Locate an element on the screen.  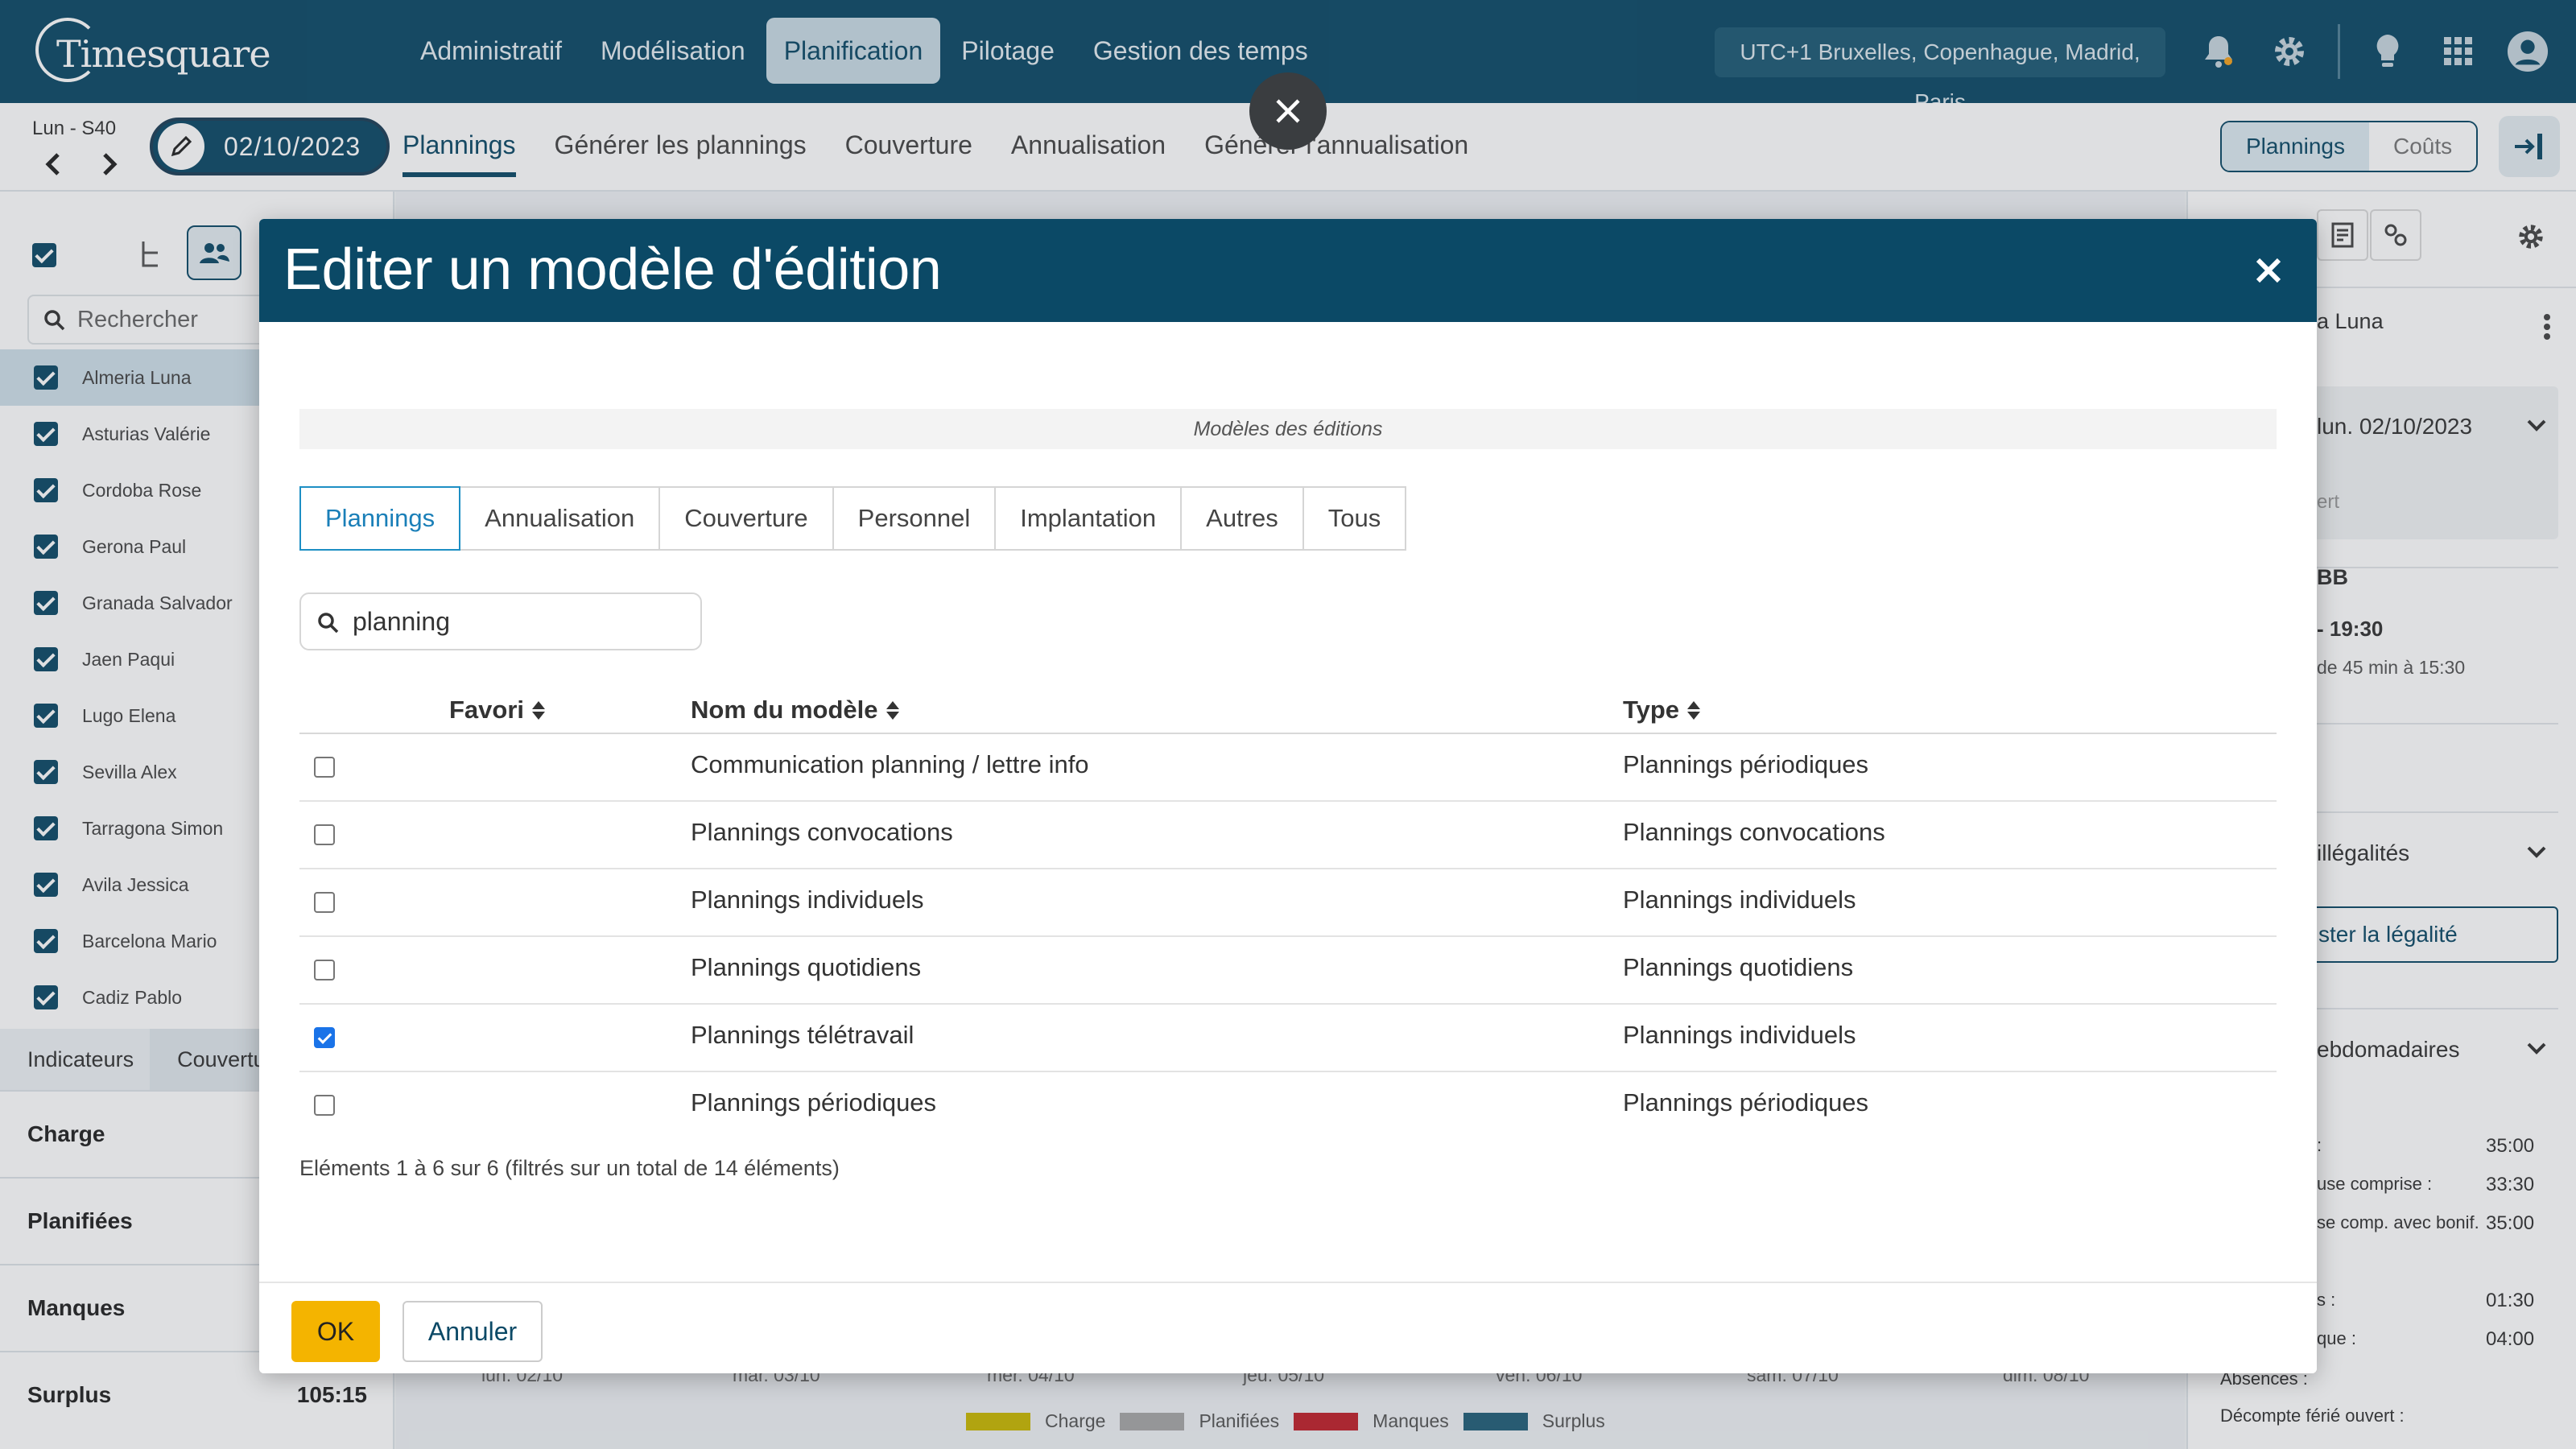
template-type: Plannings convocations is located at coordinates (1754, 832).